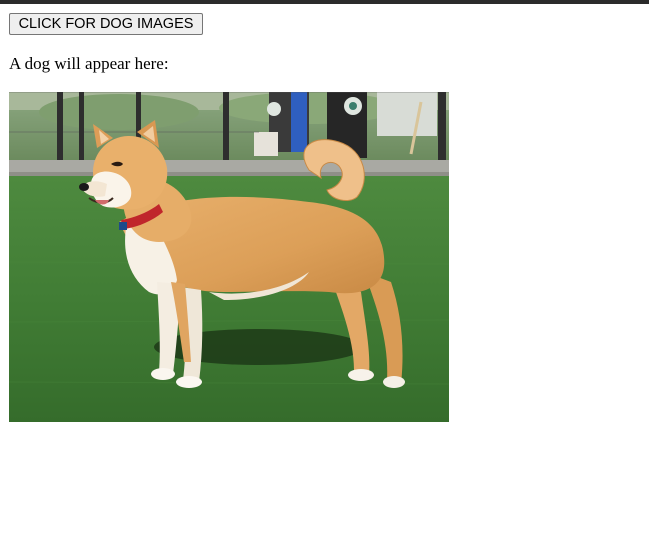 The image size is (649, 535). What do you see at coordinates (106, 24) in the screenshot?
I see `dog-images-button: CLICK FOR DOG IMAGES` at bounding box center [106, 24].